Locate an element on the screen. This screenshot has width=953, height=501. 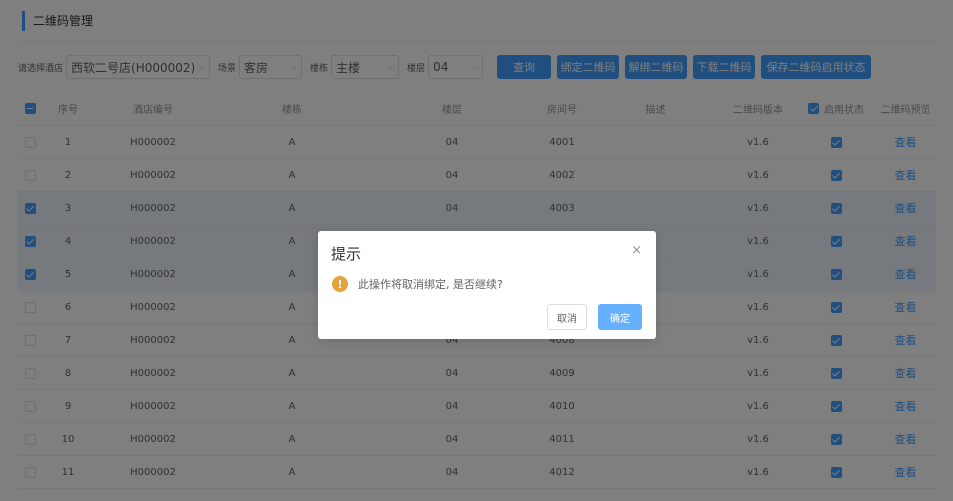
confirm-button: 确定 is located at coordinates (620, 317).